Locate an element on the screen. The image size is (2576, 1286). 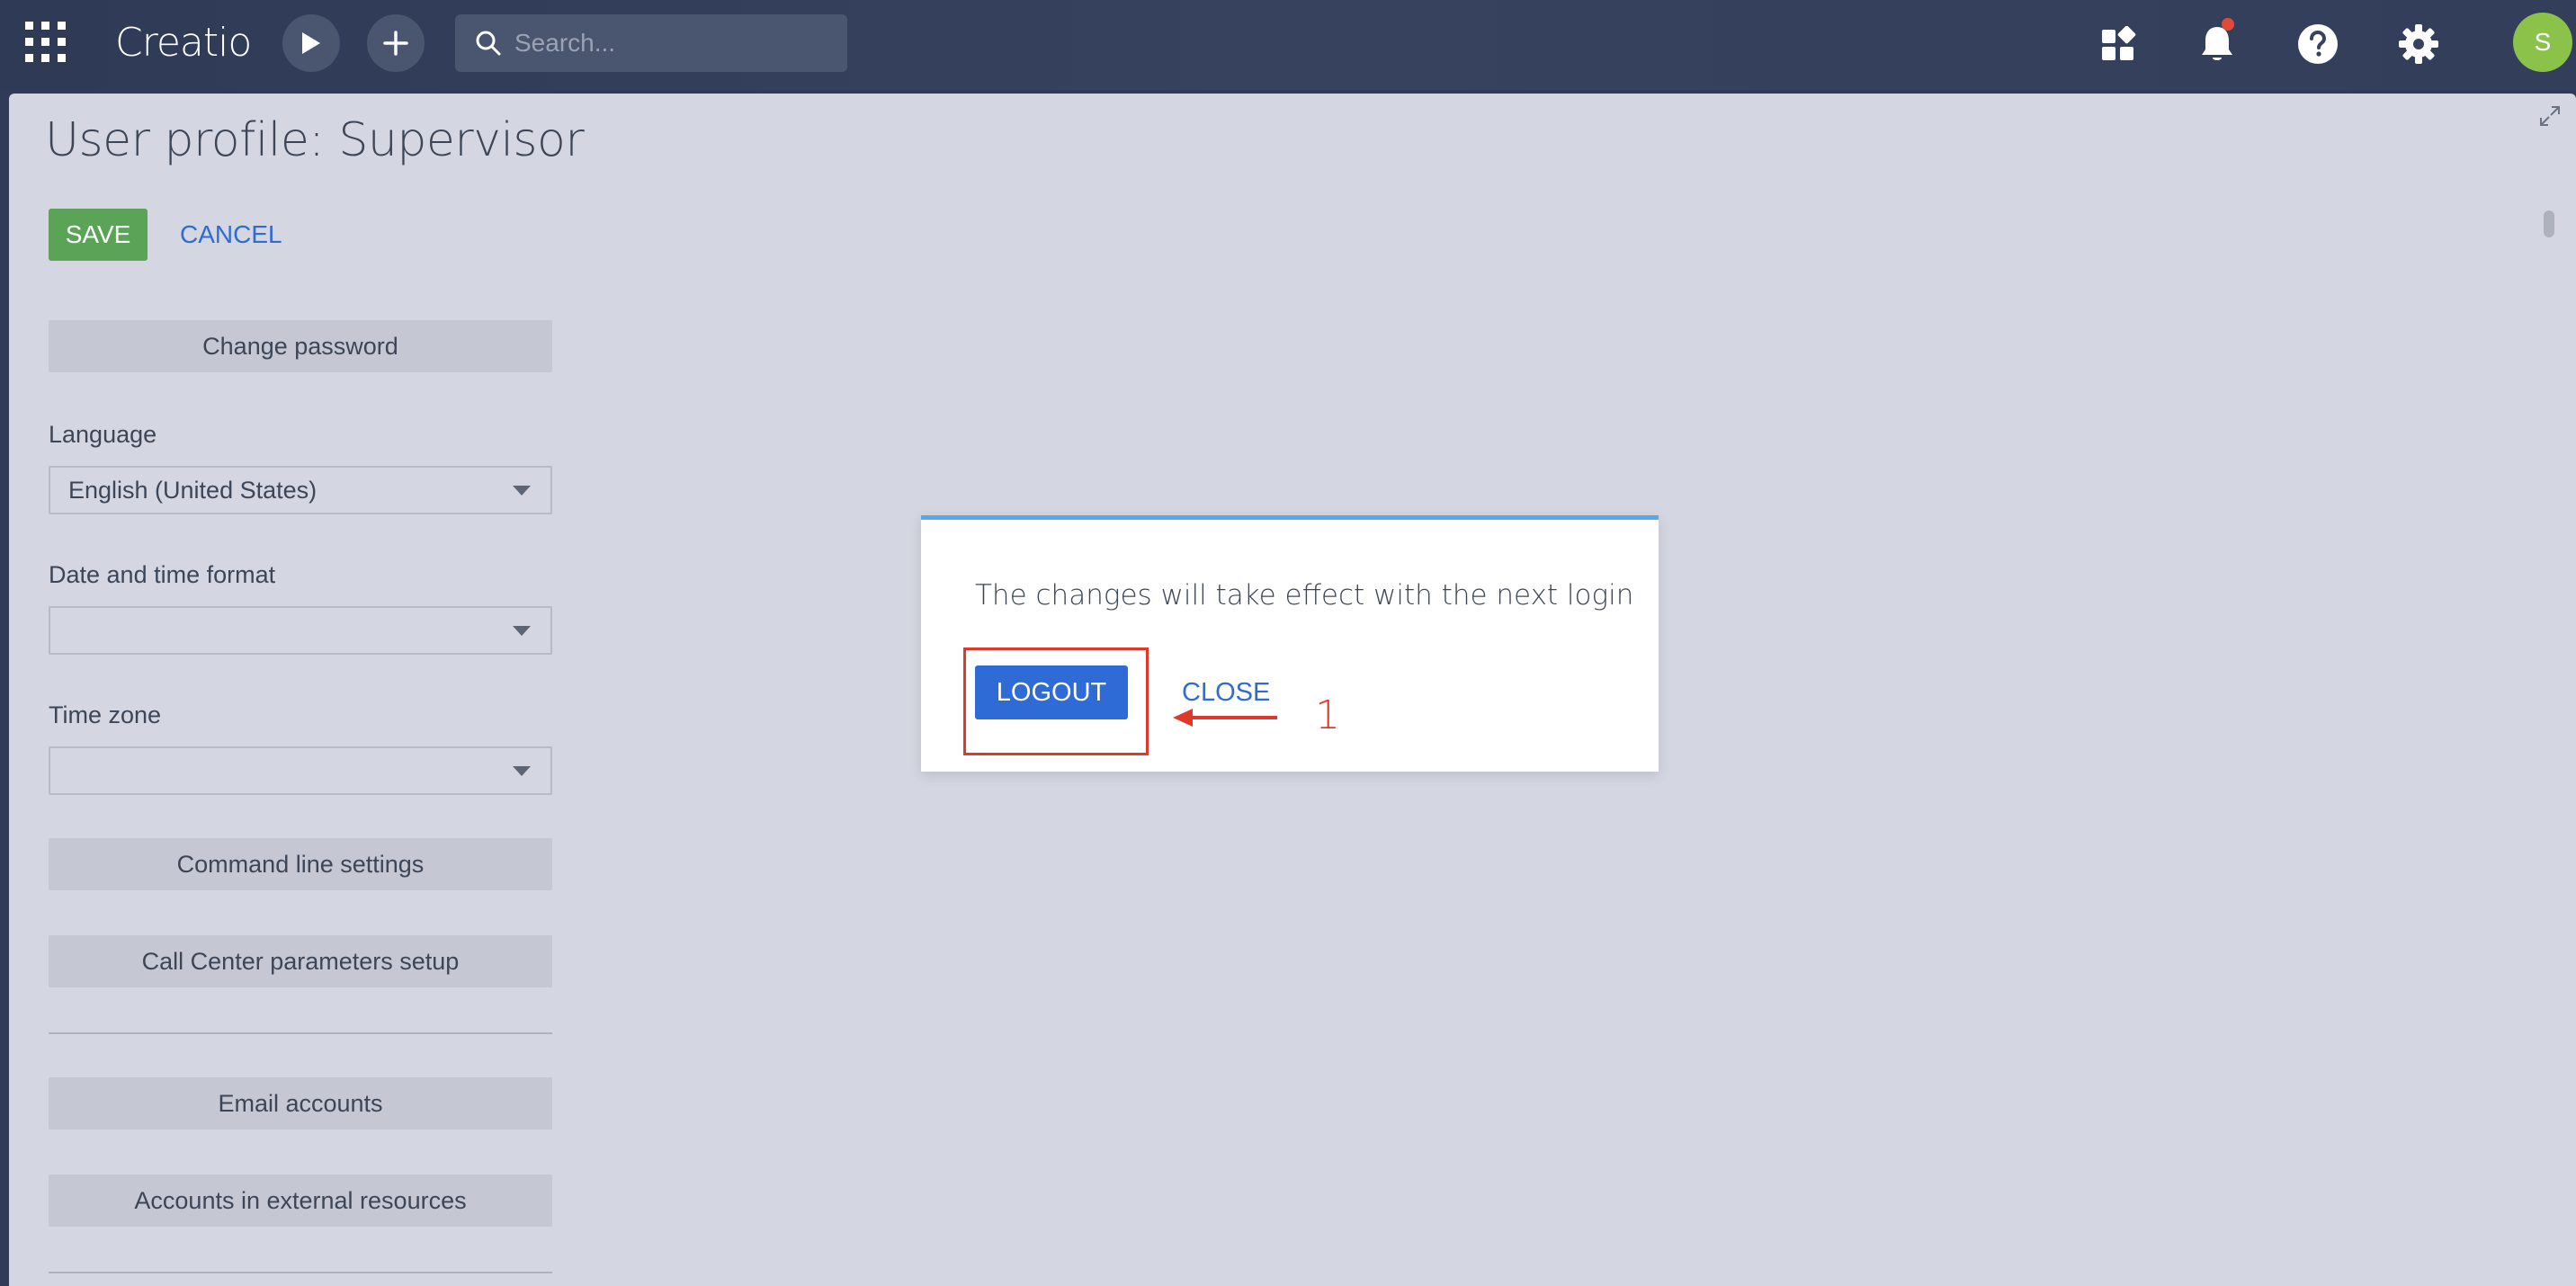
language-label: Language is located at coordinates (103, 434).